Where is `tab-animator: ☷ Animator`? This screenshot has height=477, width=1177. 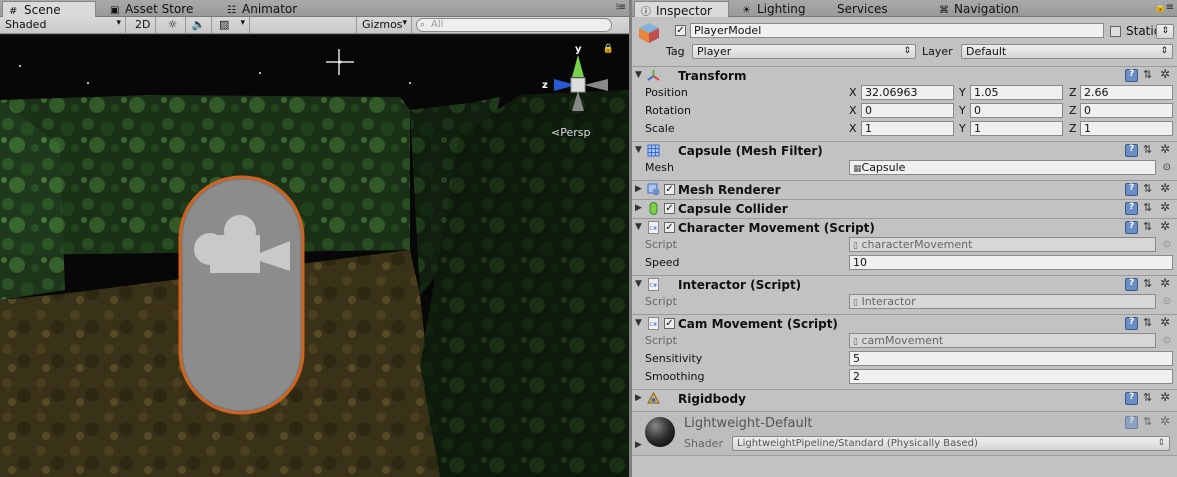
tab-animator: ☷ Animator is located at coordinates (262, 9).